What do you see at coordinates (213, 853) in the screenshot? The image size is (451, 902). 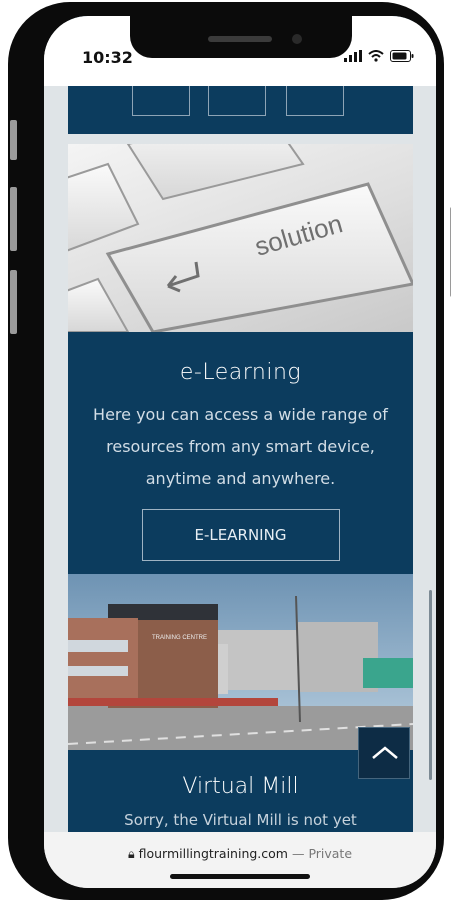 I see `url-domain: flourmillingtraining.com` at bounding box center [213, 853].